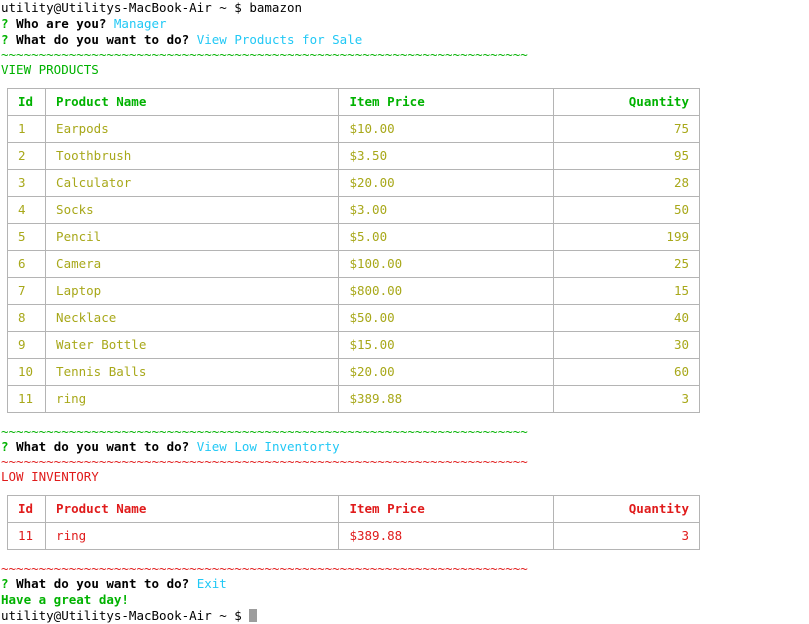 Image resolution: width=809 pixels, height=624 pixels. What do you see at coordinates (353, 372) in the screenshot?
I see `table-row: 10 Tennis Balls $20.00 60` at bounding box center [353, 372].